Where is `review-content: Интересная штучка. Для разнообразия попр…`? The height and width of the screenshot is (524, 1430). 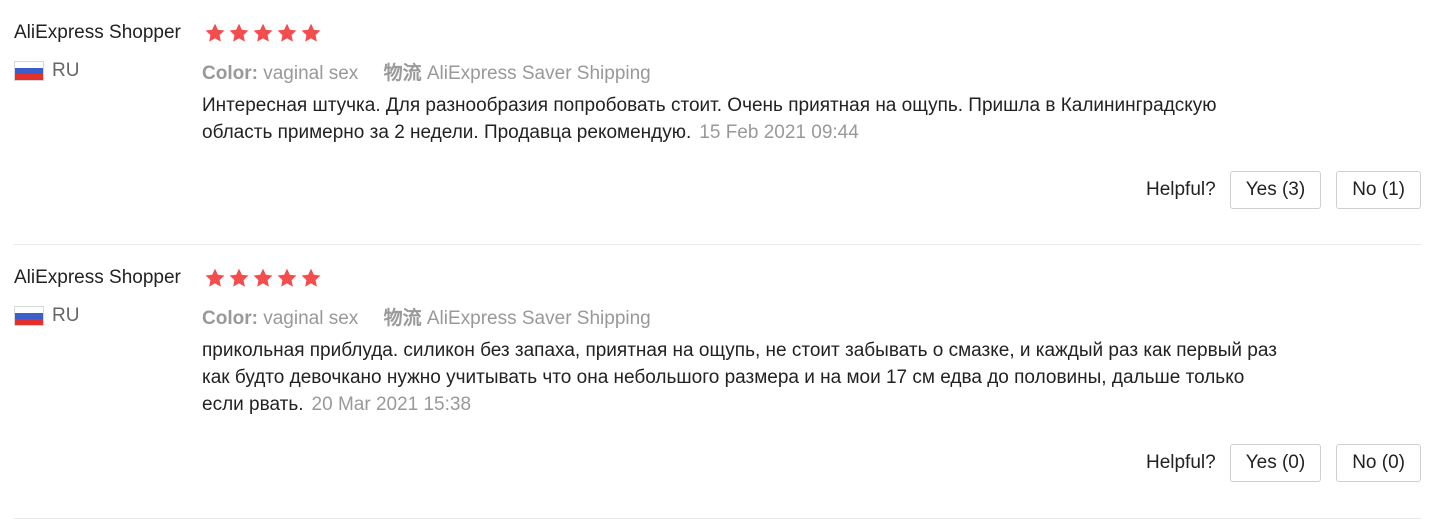 review-content: Интересная штучка. Для разнообразия попр… is located at coordinates (742, 119).